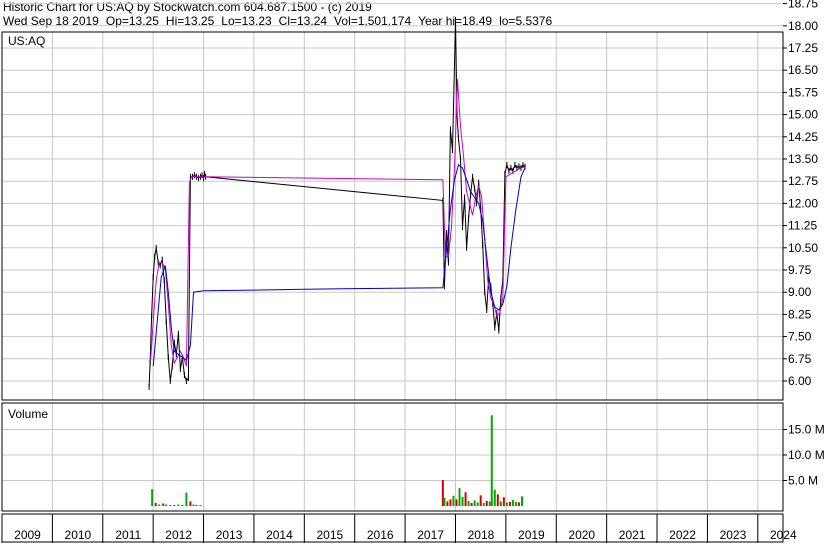 The width and height of the screenshot is (830, 543). Describe the element at coordinates (800, 381) in the screenshot. I see `price-tick-label: 6.00` at that location.